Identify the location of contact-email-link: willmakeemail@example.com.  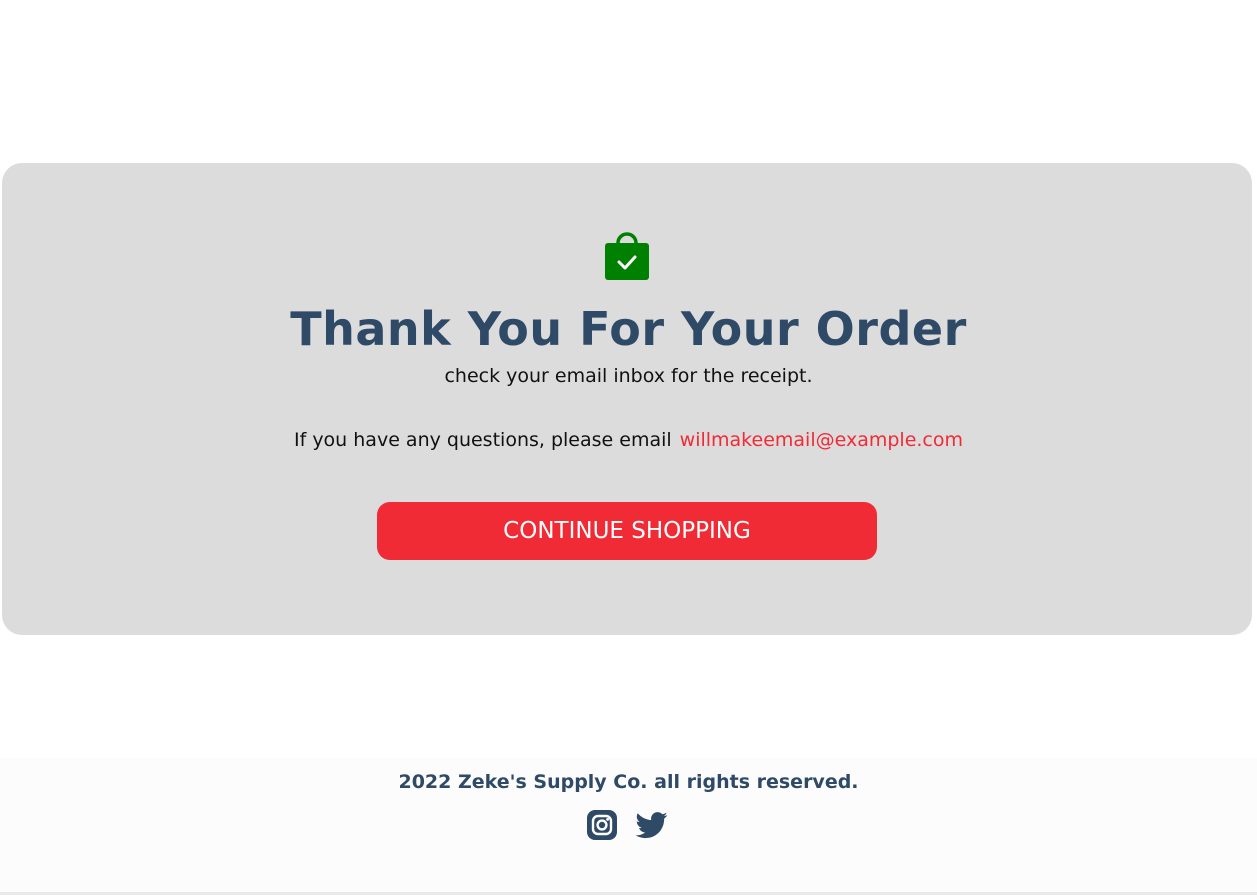
(821, 440).